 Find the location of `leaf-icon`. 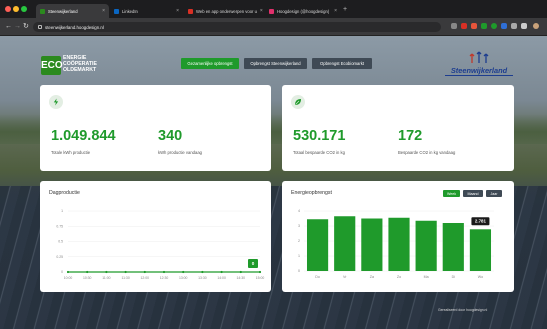

leaf-icon is located at coordinates (298, 102).